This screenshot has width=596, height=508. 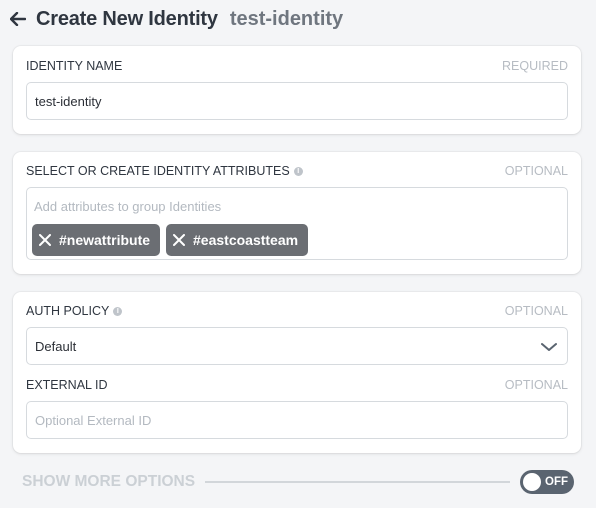 I want to click on identity-name-input: test-identity, so click(x=297, y=101).